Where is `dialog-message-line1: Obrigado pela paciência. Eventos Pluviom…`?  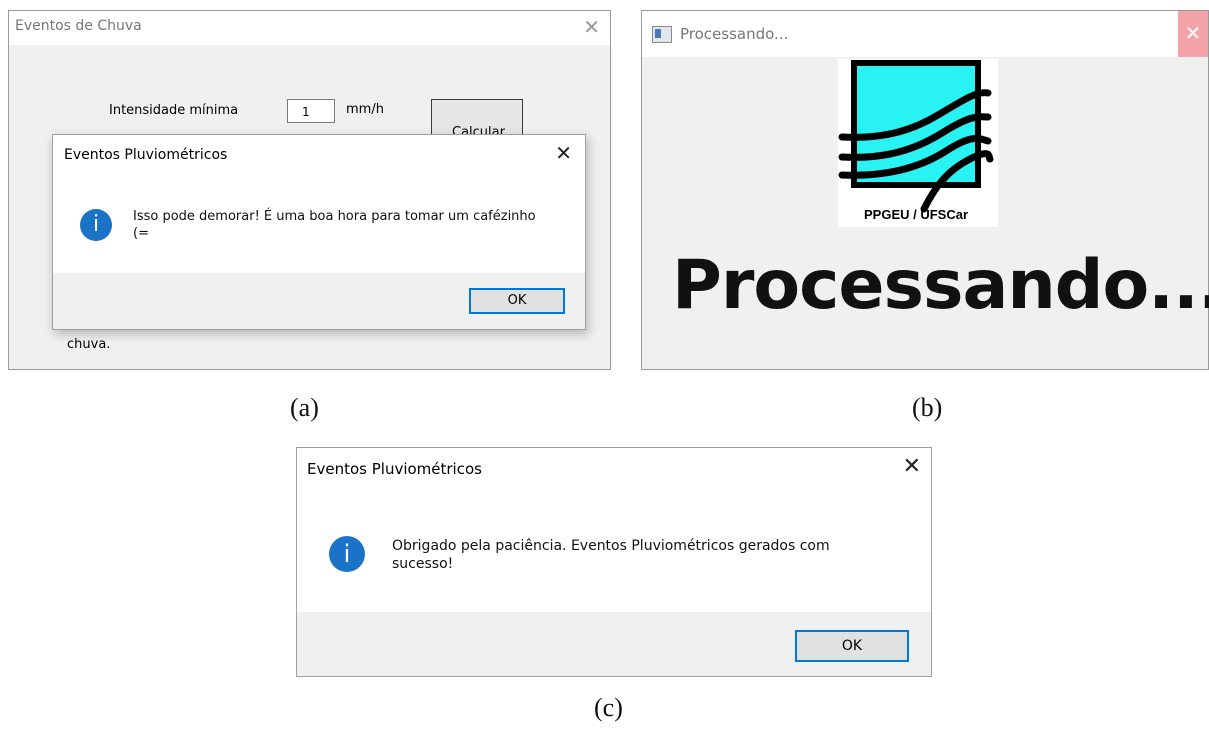 dialog-message-line1: Obrigado pela paciência. Eventos Pluviom… is located at coordinates (611, 546).